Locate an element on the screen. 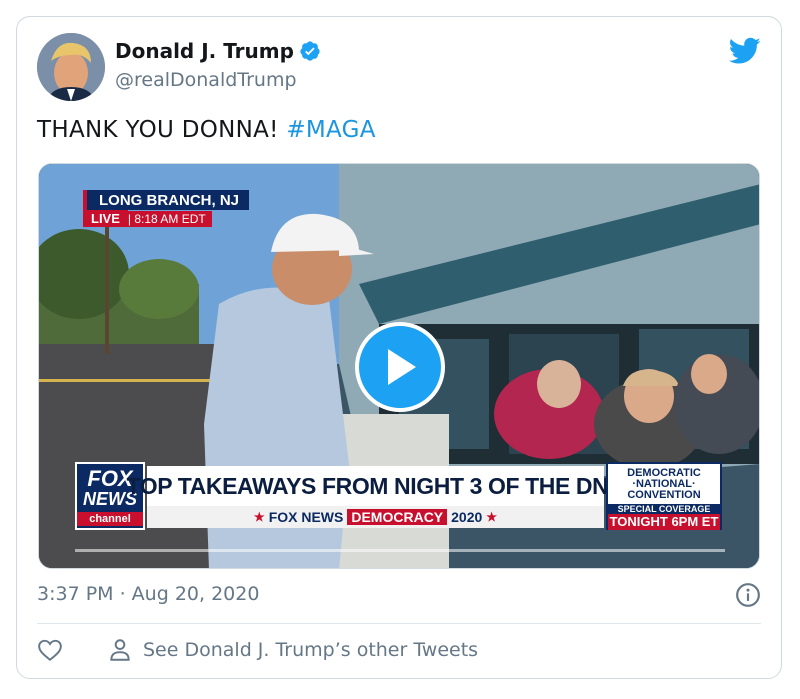  dnc-line5: TONIGHT 6PM ET is located at coordinates (664, 522).